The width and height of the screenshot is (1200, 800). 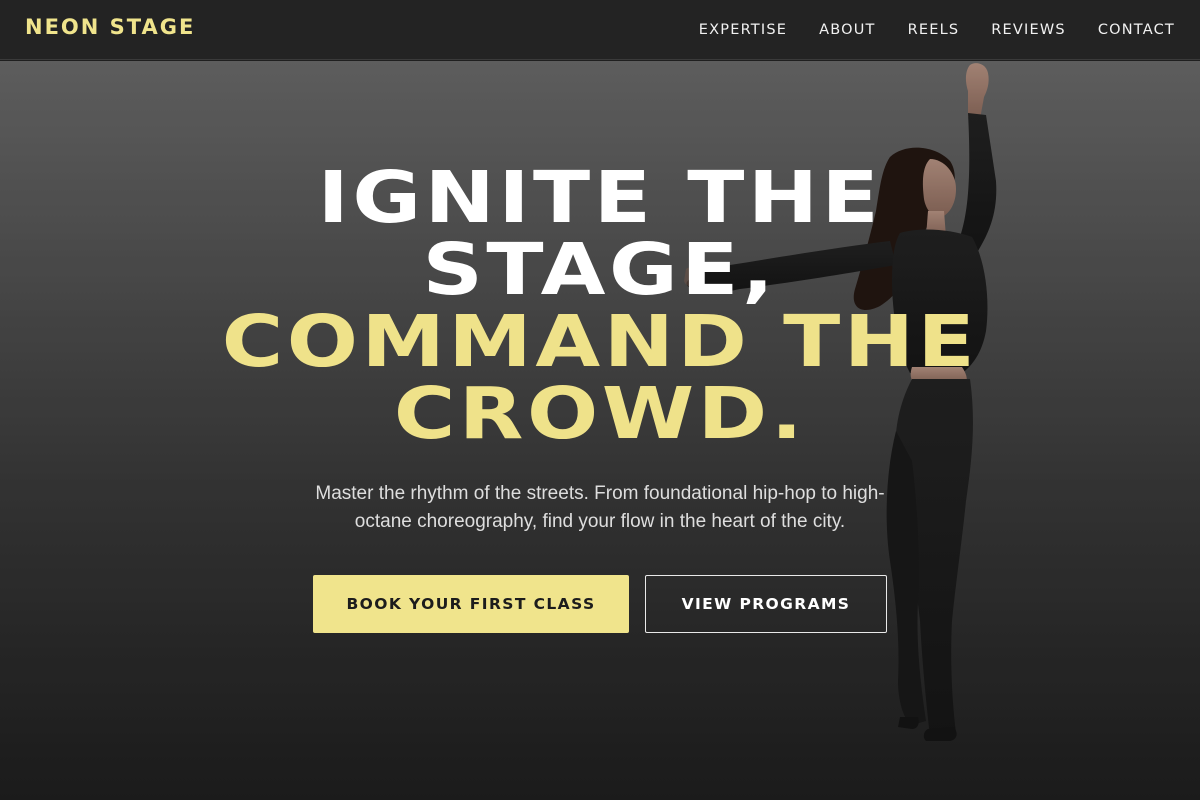 I want to click on view-programs-button: VIEW PROGRAMS, so click(x=766, y=604).